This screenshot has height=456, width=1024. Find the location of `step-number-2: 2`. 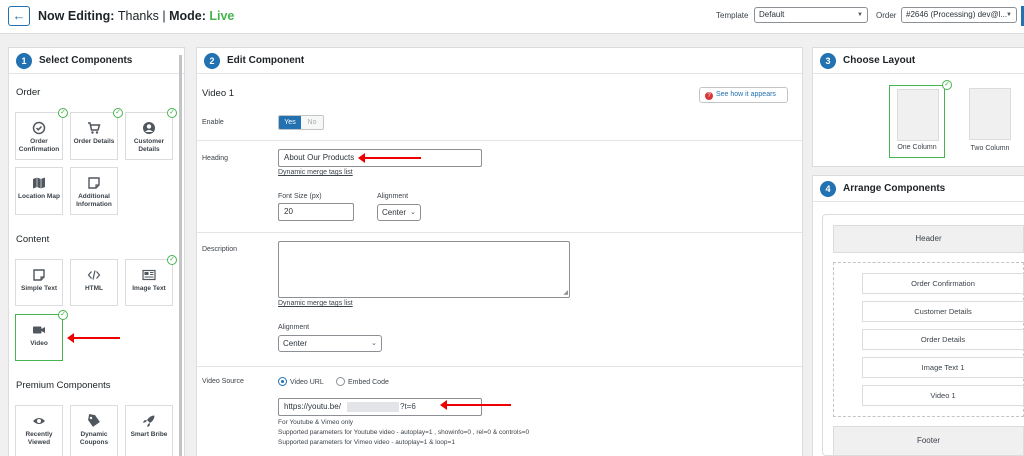

step-number-2: 2 is located at coordinates (212, 61).